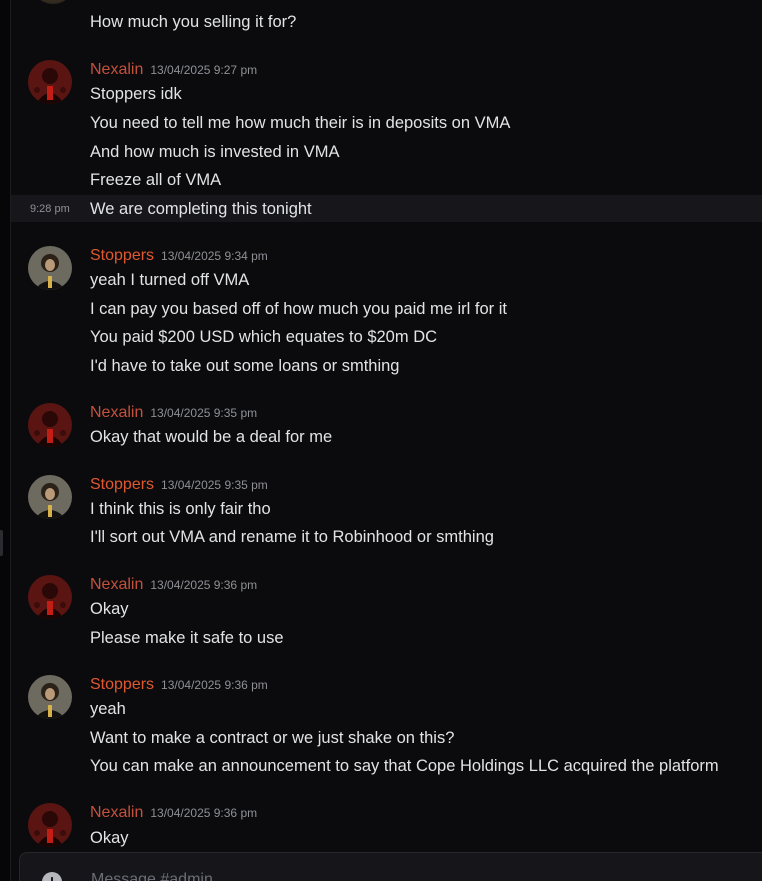 The image size is (762, 881). What do you see at coordinates (214, 256) in the screenshot?
I see `timestamp: 13/04/2025 9:34 pm` at bounding box center [214, 256].